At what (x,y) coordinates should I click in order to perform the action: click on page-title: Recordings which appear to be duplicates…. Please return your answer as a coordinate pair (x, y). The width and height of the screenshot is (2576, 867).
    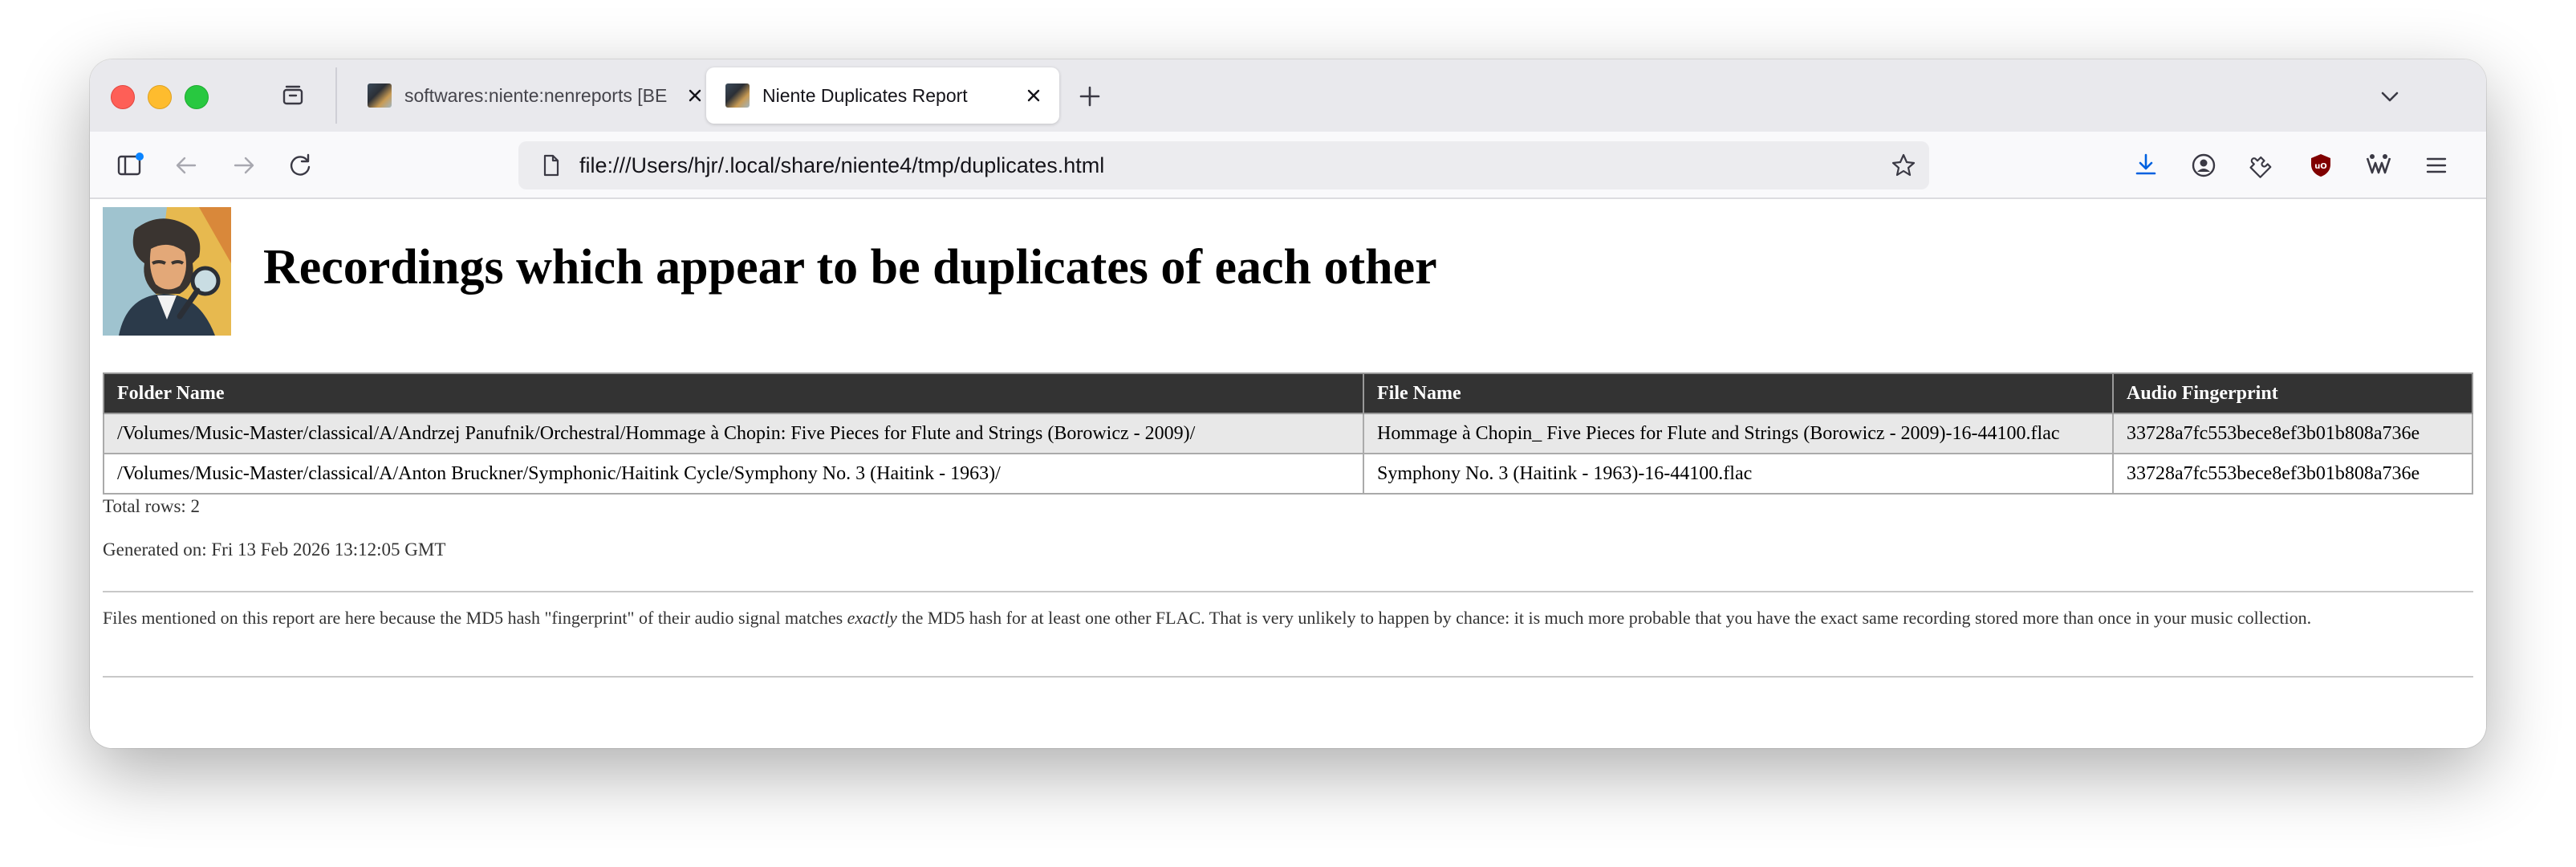
    Looking at the image, I should click on (850, 267).